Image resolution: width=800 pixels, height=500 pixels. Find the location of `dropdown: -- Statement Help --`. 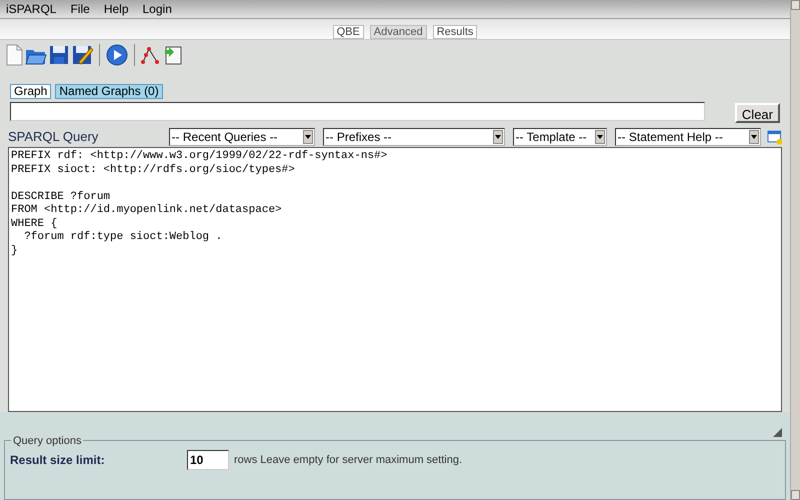

dropdown: -- Statement Help -- is located at coordinates (687, 137).